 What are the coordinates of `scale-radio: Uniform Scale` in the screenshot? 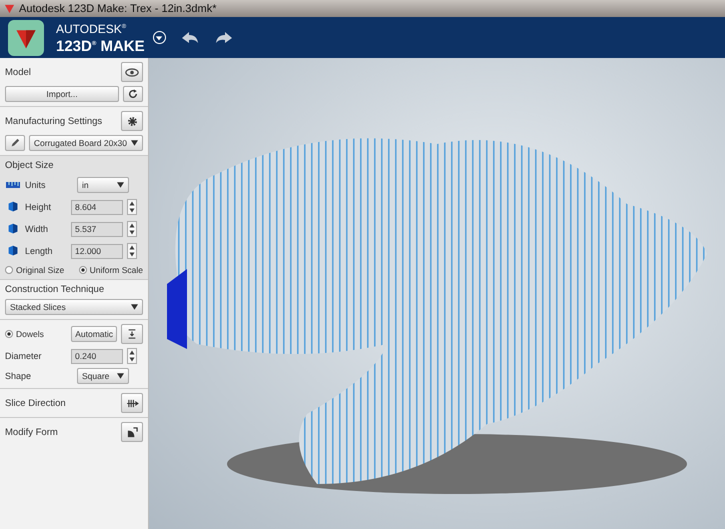 It's located at (110, 270).